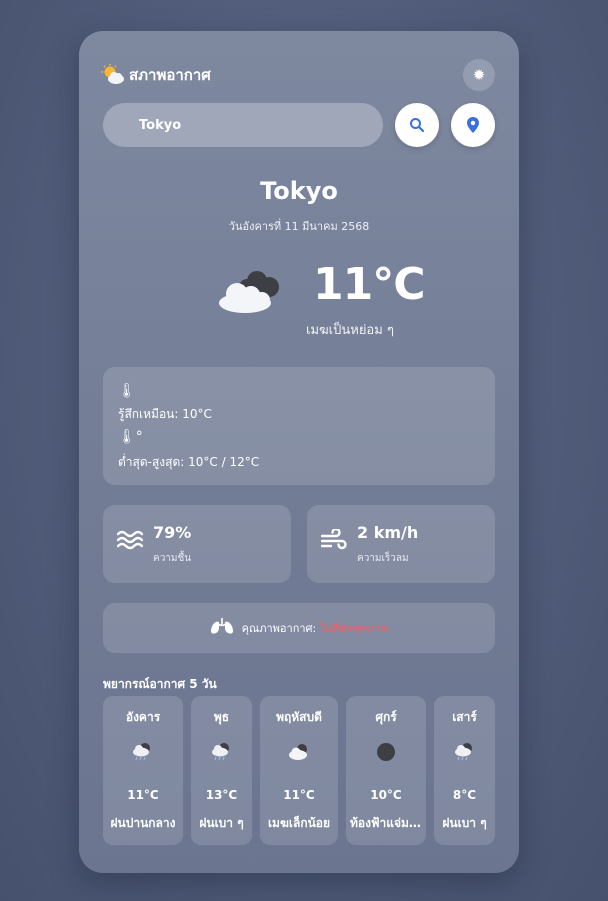  I want to click on humidity-label: ความชื้น, so click(172, 558).